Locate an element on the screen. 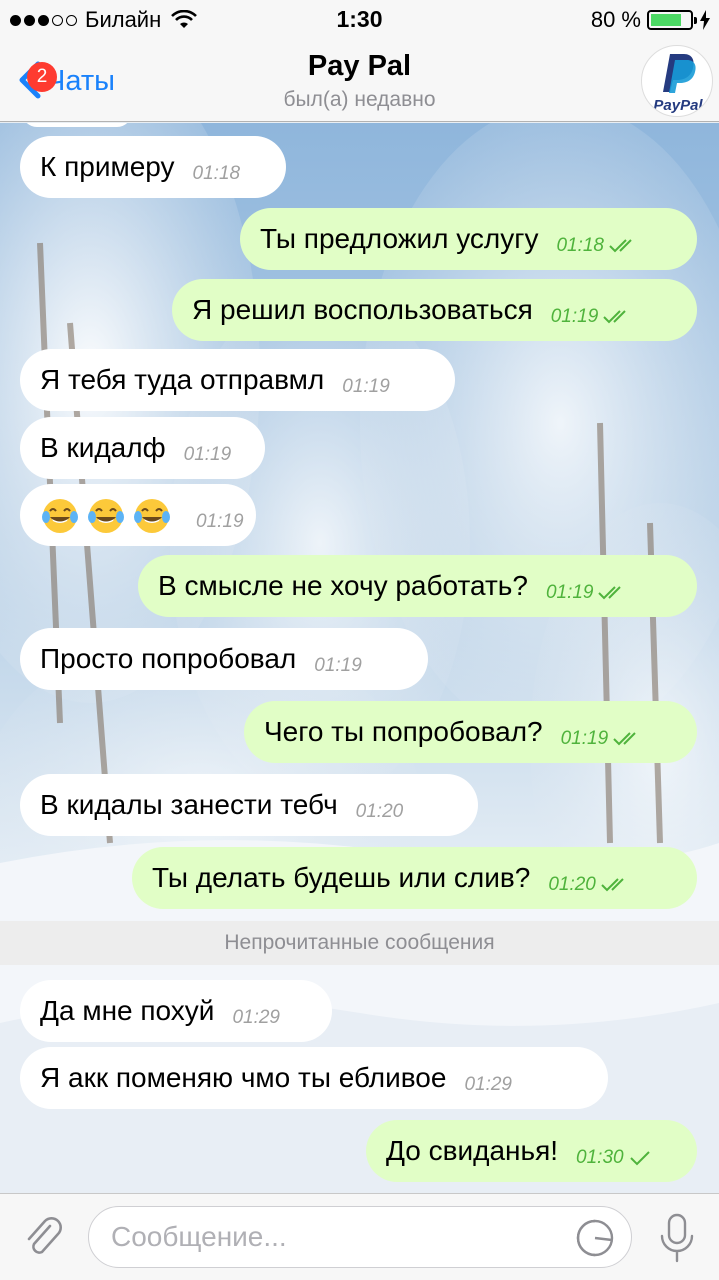 The height and width of the screenshot is (1280, 719). sticker-icon is located at coordinates (595, 1238).